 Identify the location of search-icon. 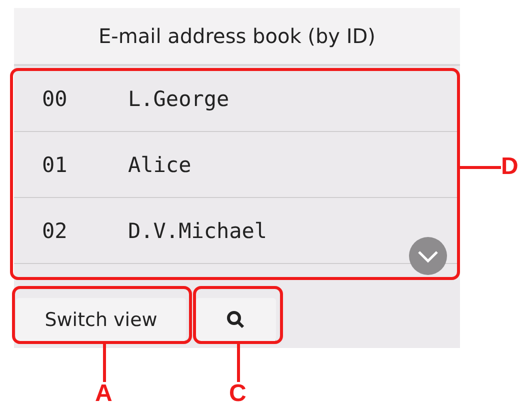
(236, 320).